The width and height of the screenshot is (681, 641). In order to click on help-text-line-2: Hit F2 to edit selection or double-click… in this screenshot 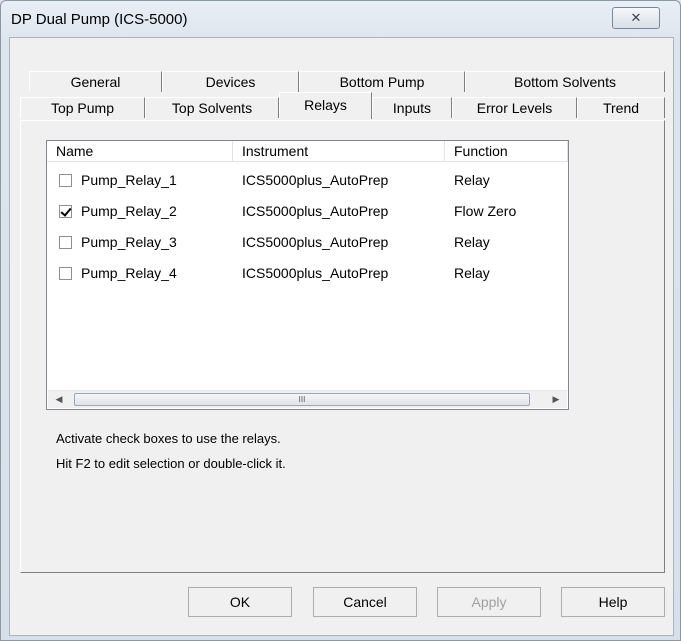, I will do `click(171, 463)`.